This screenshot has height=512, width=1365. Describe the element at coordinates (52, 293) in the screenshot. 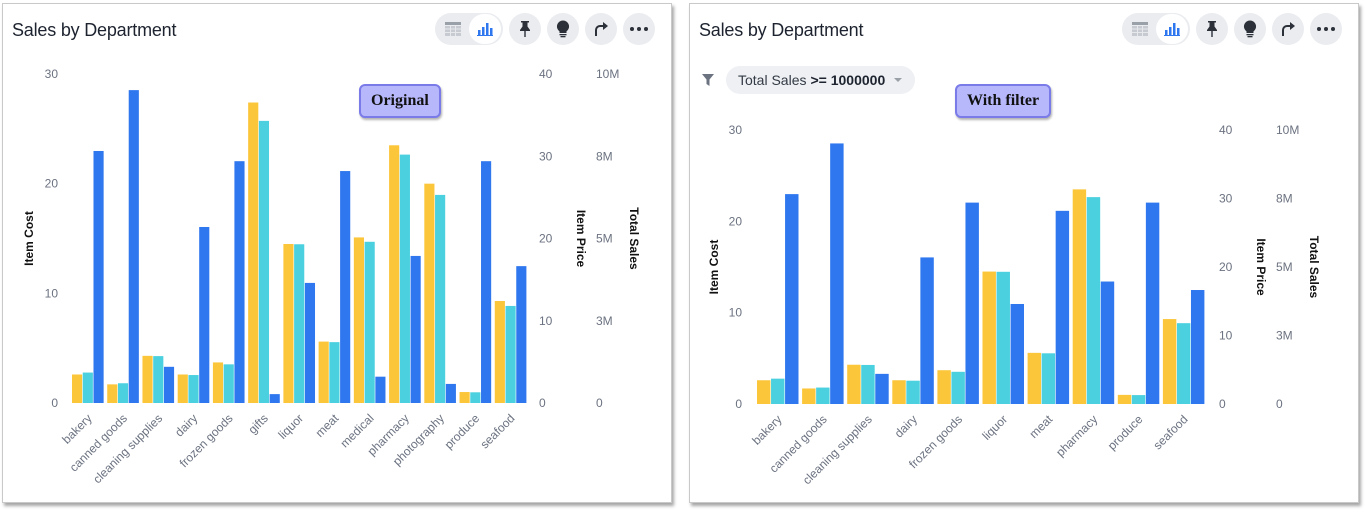

I see `left-axis-tick: 10` at that location.